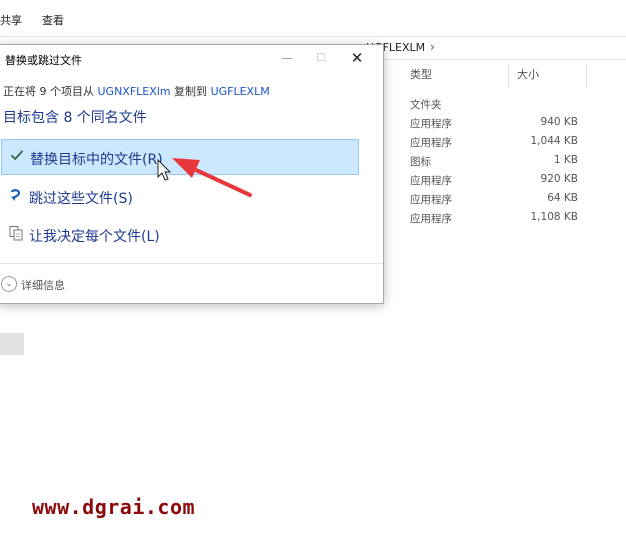 This screenshot has width=626, height=543. I want to click on watermark: www.dgrai.com, so click(114, 507).